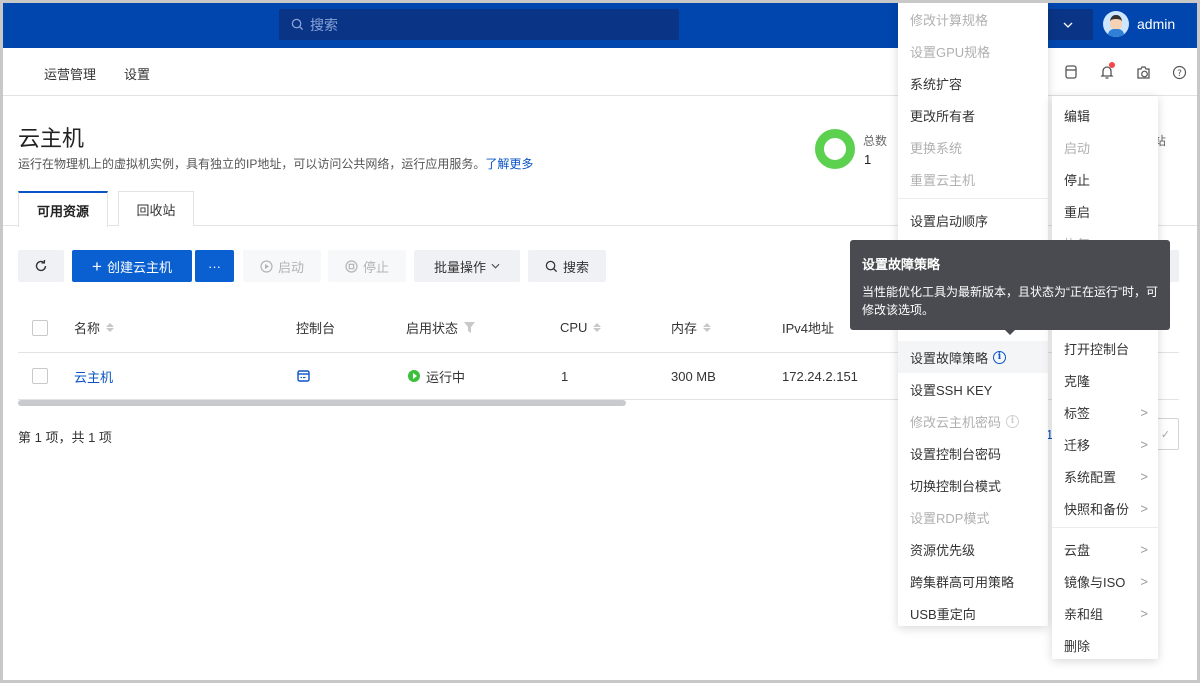 The image size is (1200, 683). I want to click on column-cpu-label: CPU, so click(574, 327).